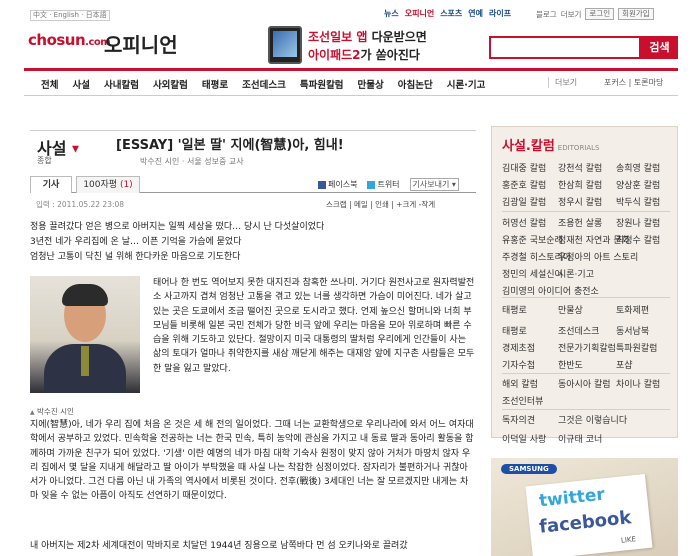 The image size is (700, 556). What do you see at coordinates (380, 204) in the screenshot?
I see `article-tools: 스크랩 | 메일 | 인쇄 | +크게 -작게` at bounding box center [380, 204].